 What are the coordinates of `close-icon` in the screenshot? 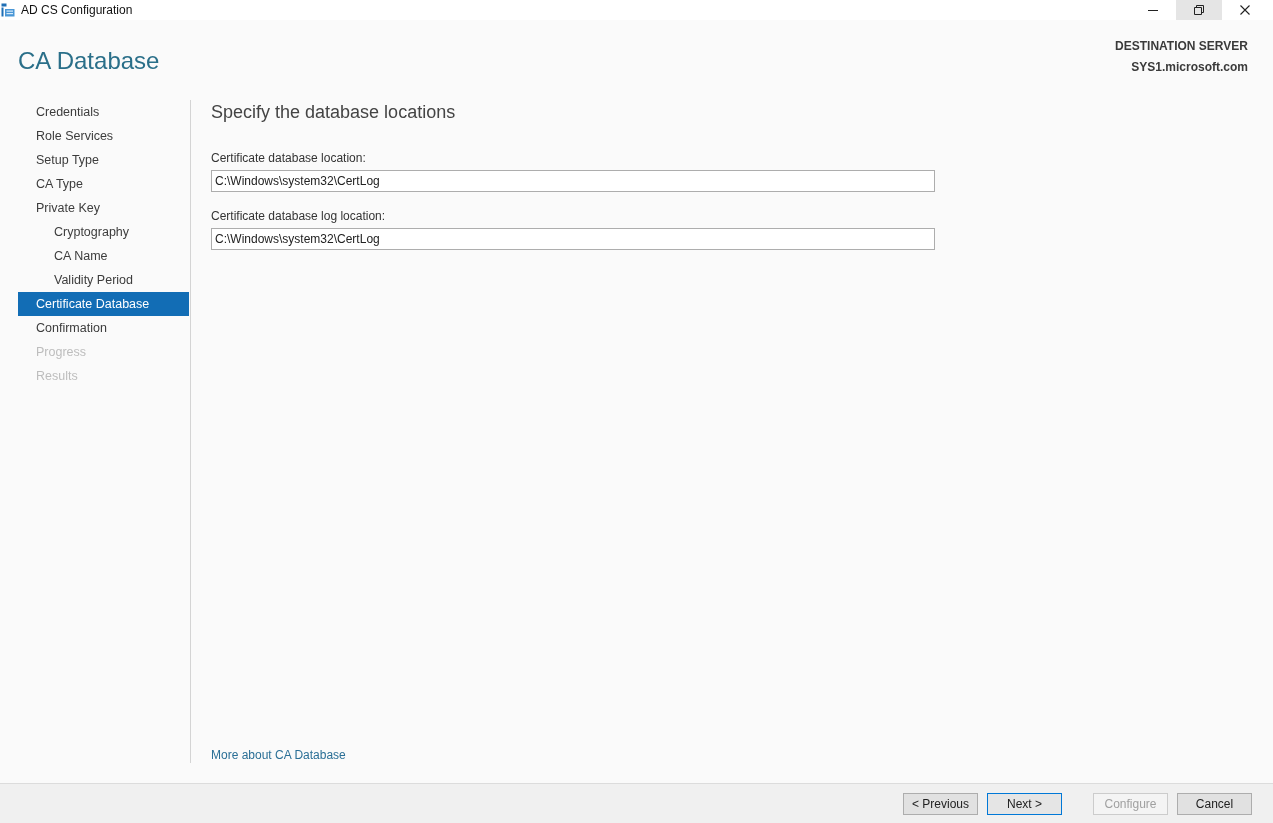 It's located at (1245, 10).